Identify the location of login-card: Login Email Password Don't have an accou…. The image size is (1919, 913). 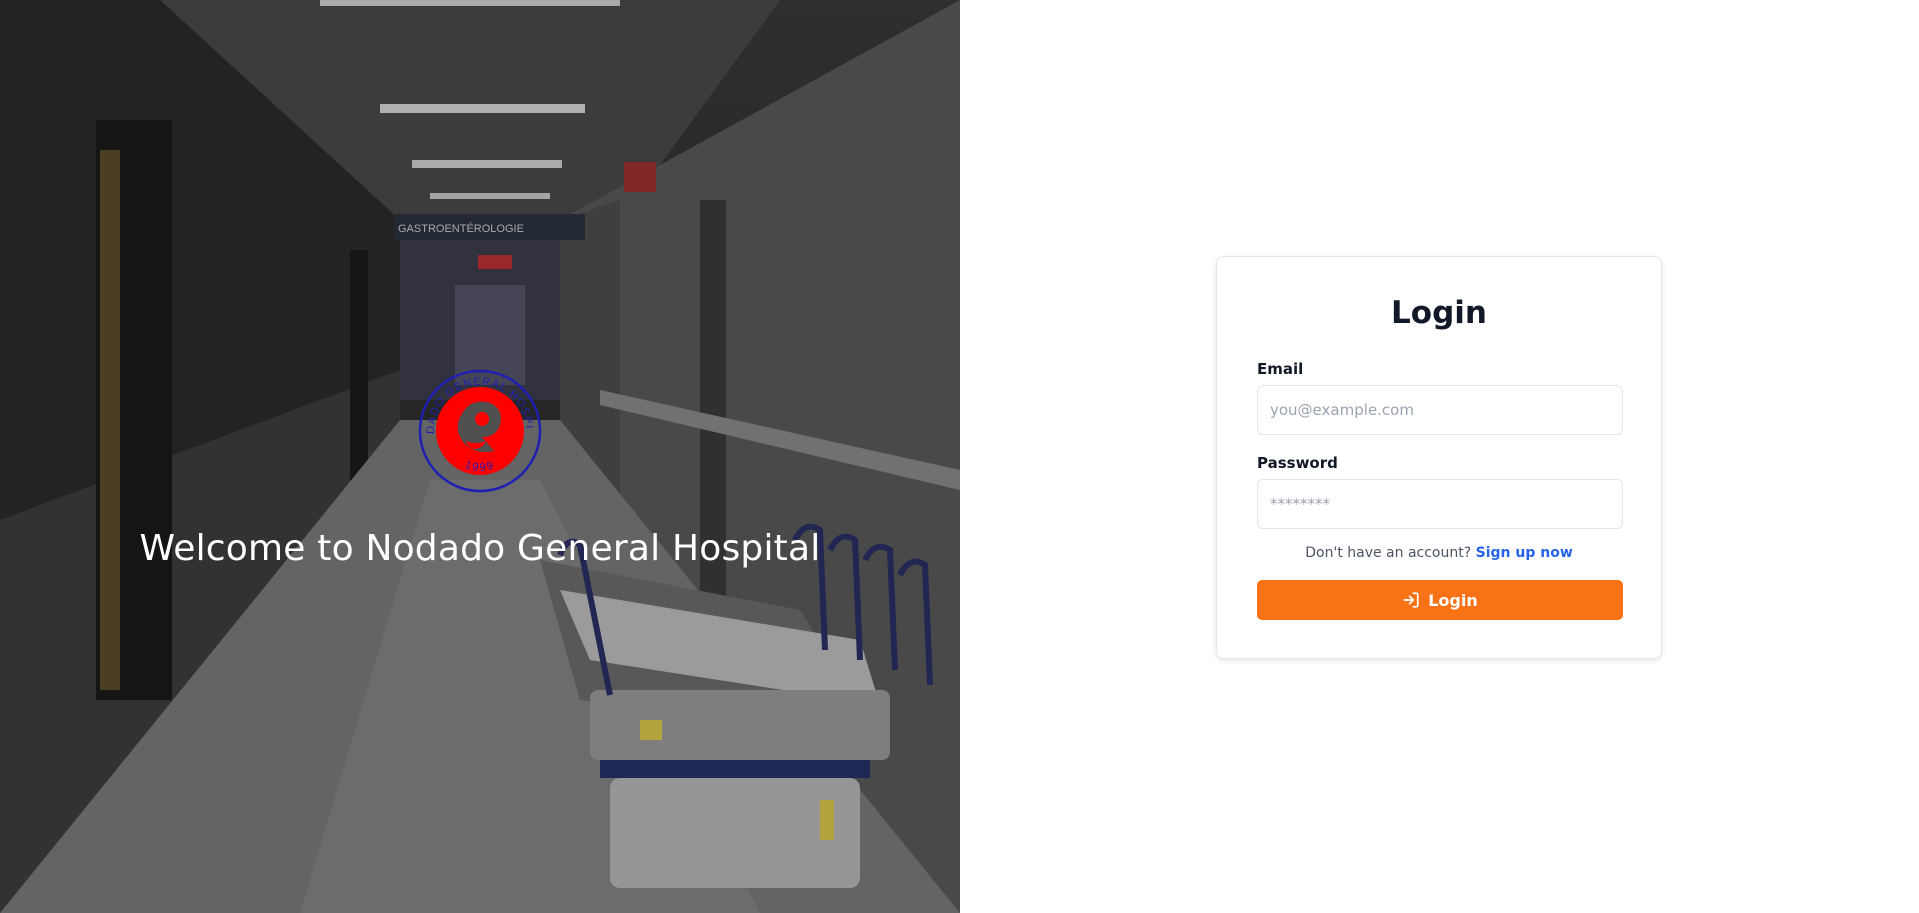
(1439, 457).